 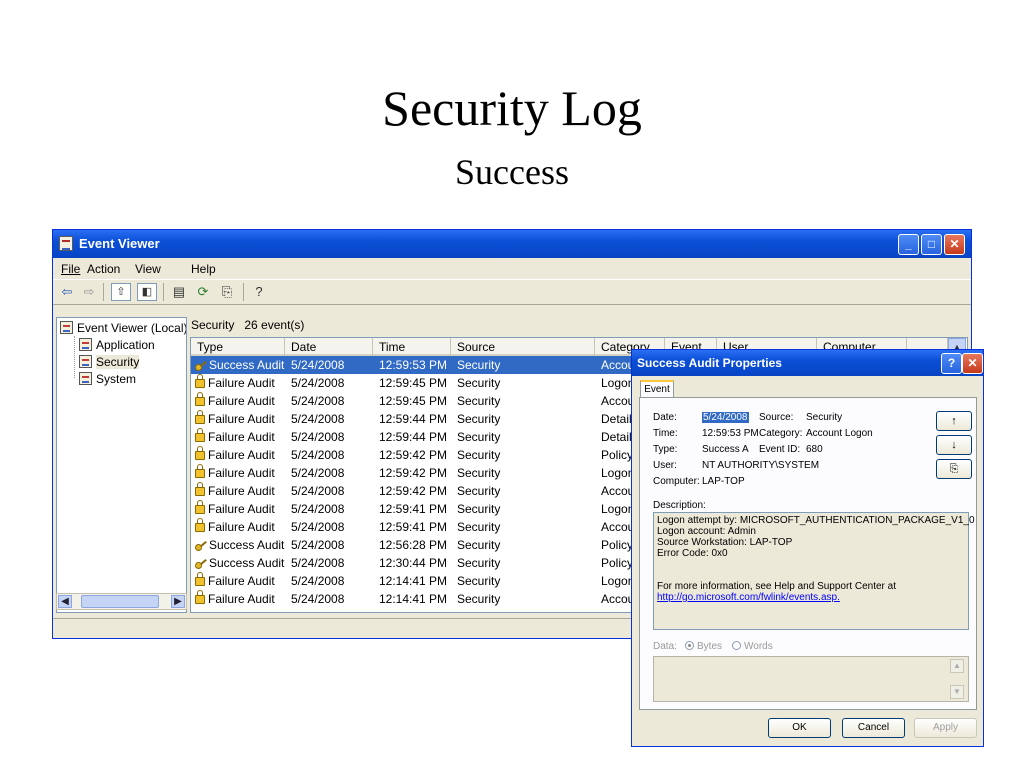 I want to click on description-label: Description:, so click(x=679, y=505).